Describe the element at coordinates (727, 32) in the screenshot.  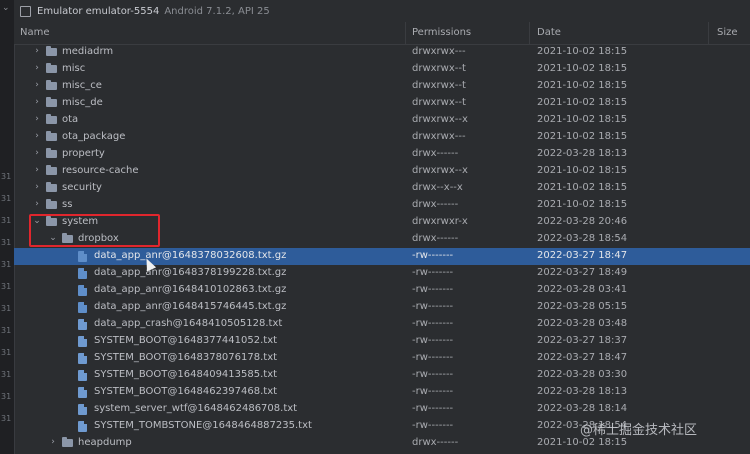
I see `column-size: Size` at that location.